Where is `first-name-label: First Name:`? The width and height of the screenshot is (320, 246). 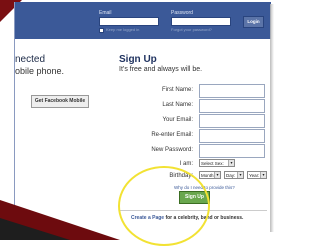
first-name-label: First Name: is located at coordinates (177, 90).